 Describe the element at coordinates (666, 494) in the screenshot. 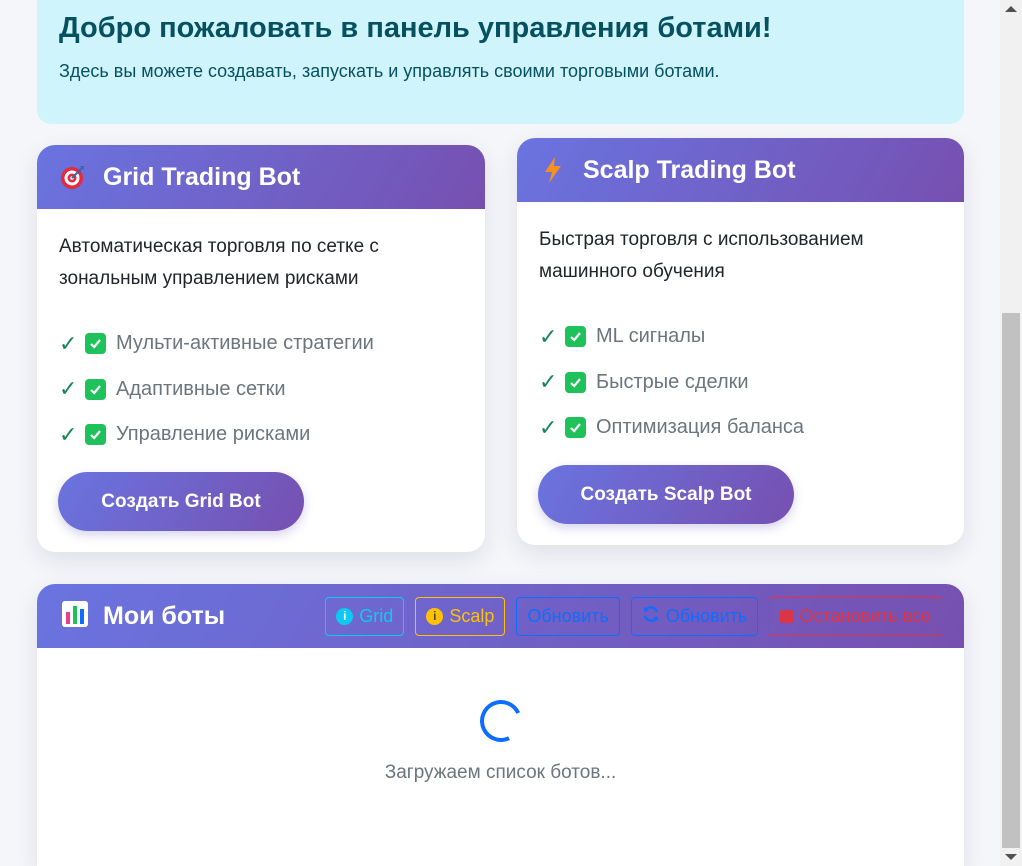

I see `create-scalp-bot-button: Создать Scalp Bot` at that location.